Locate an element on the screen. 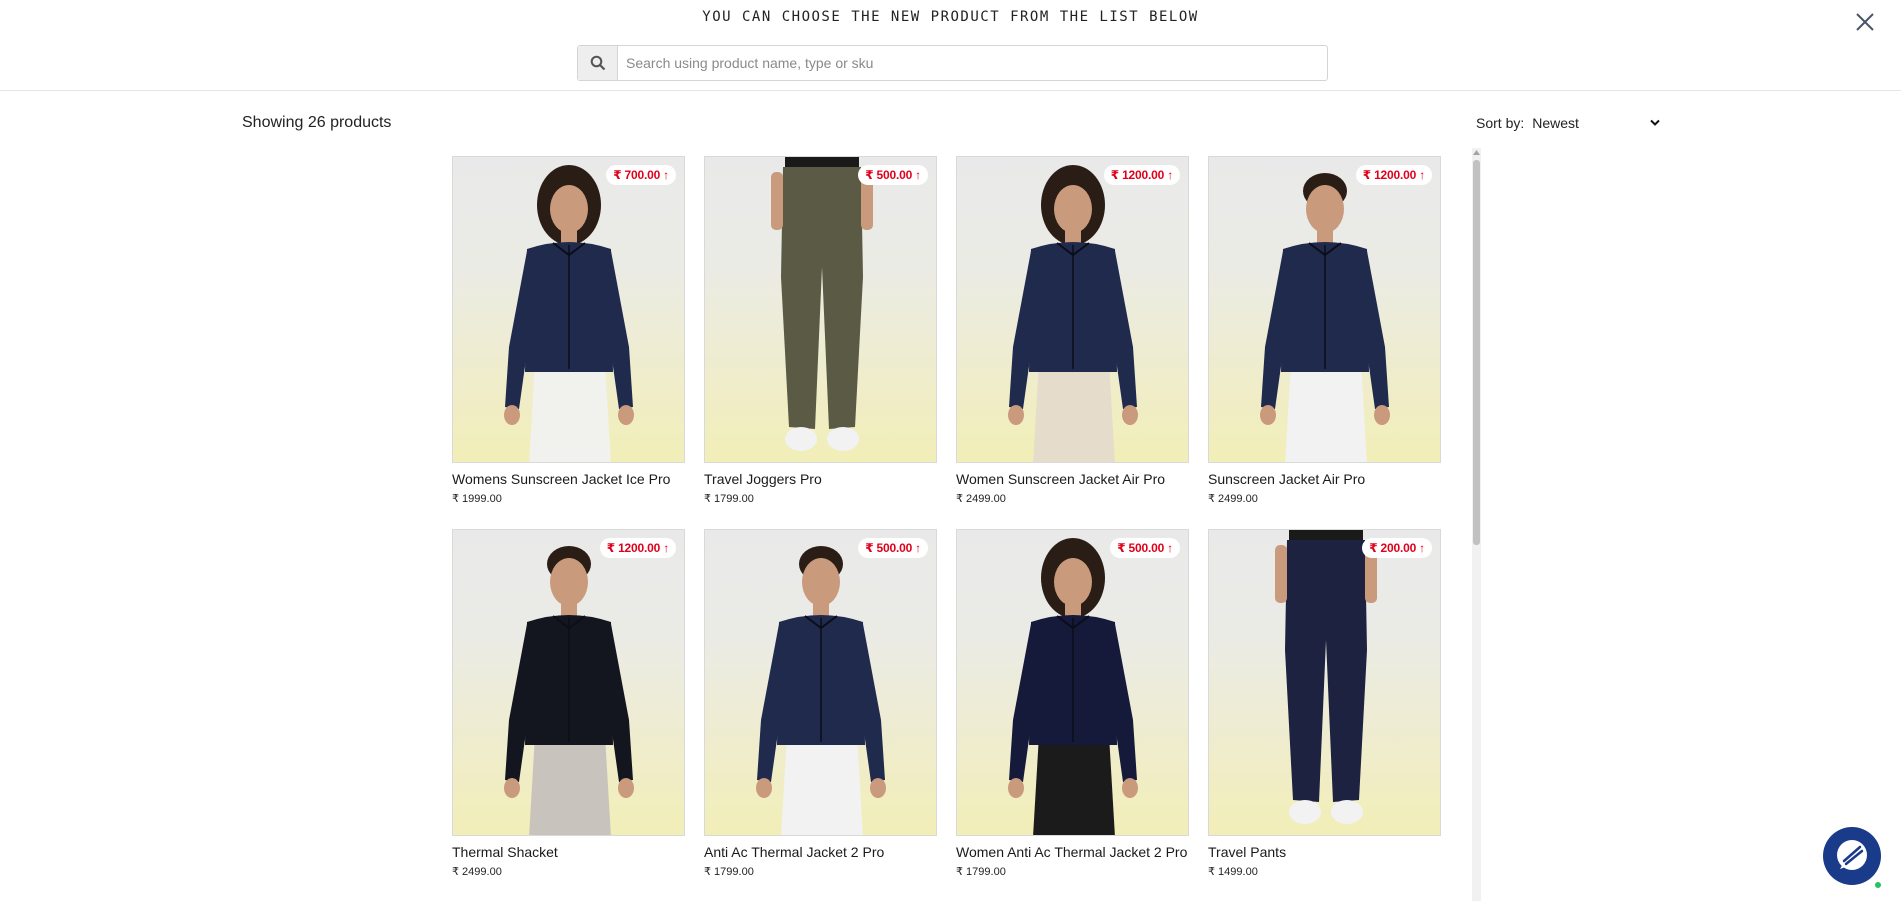  search-icon is located at coordinates (597, 63).